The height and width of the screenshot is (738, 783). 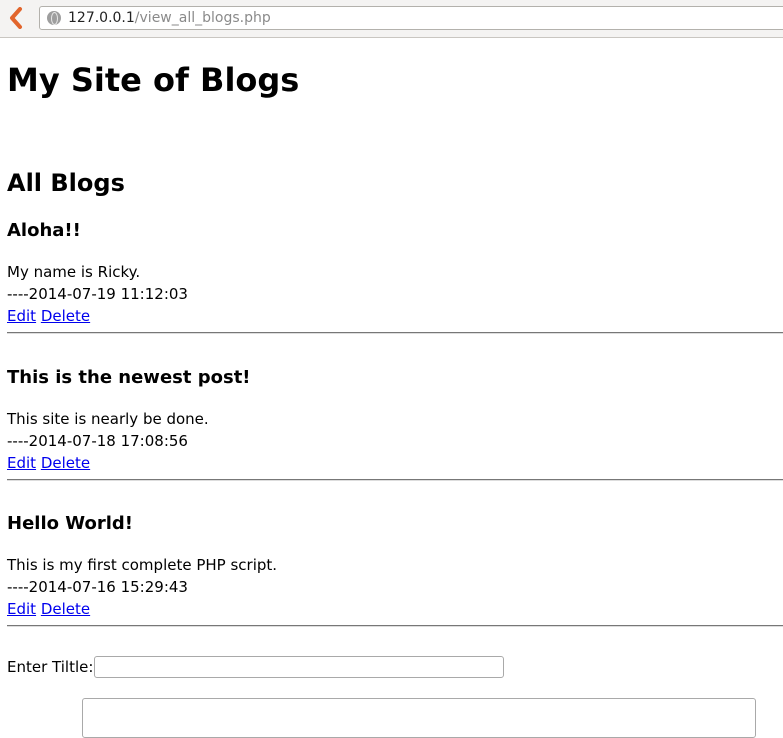 What do you see at coordinates (70, 523) in the screenshot?
I see `post-title: Hello World!` at bounding box center [70, 523].